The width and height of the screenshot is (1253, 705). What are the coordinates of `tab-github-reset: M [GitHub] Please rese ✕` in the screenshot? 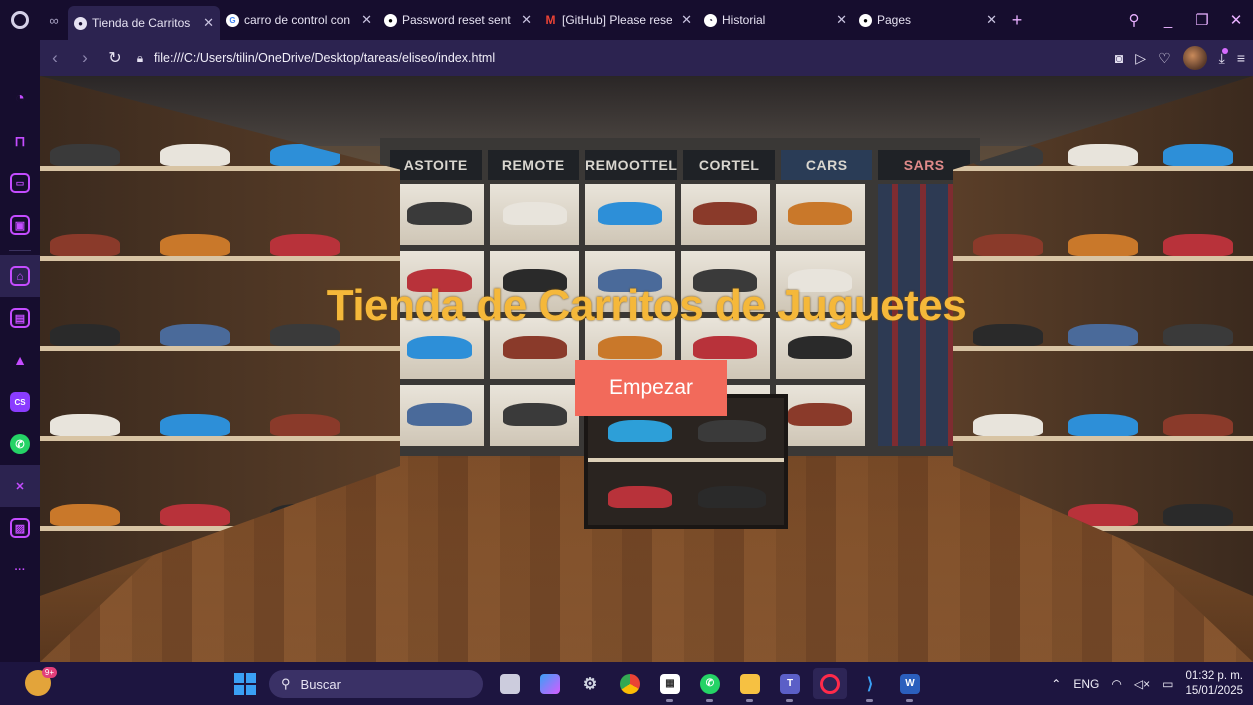 It's located at (618, 20).